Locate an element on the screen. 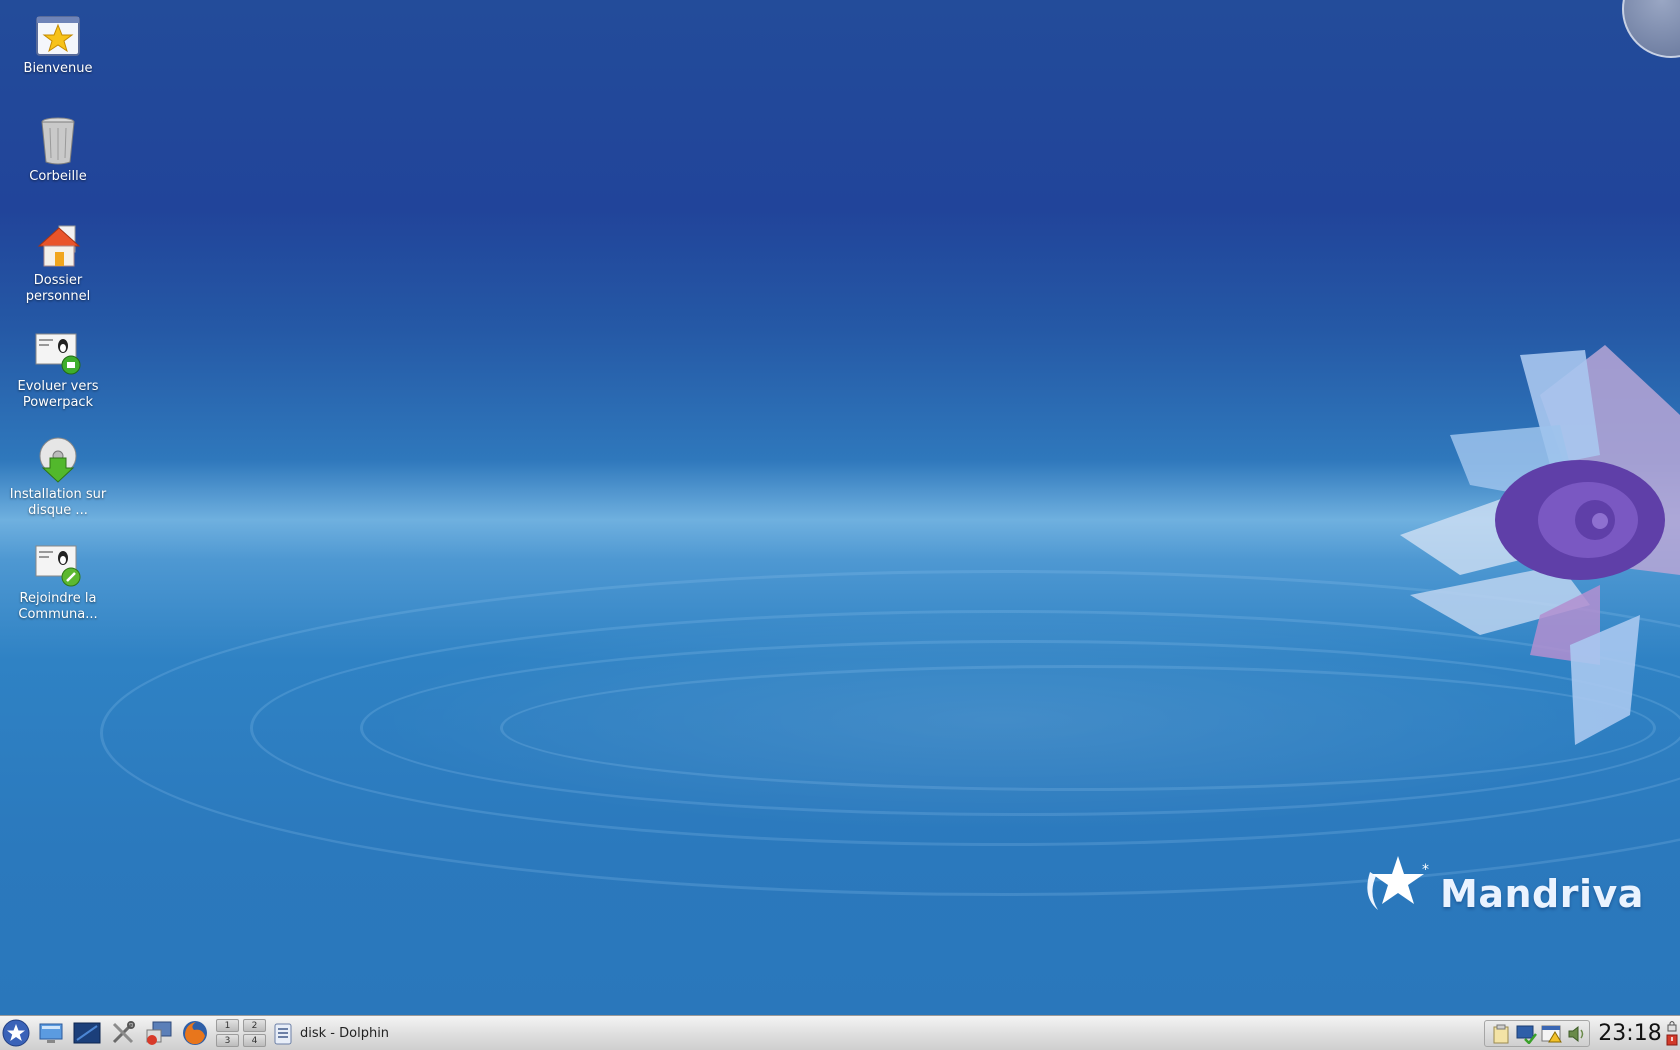 Image resolution: width=1680 pixels, height=1050 pixels. mandriva-menu-button is located at coordinates (16, 1033).